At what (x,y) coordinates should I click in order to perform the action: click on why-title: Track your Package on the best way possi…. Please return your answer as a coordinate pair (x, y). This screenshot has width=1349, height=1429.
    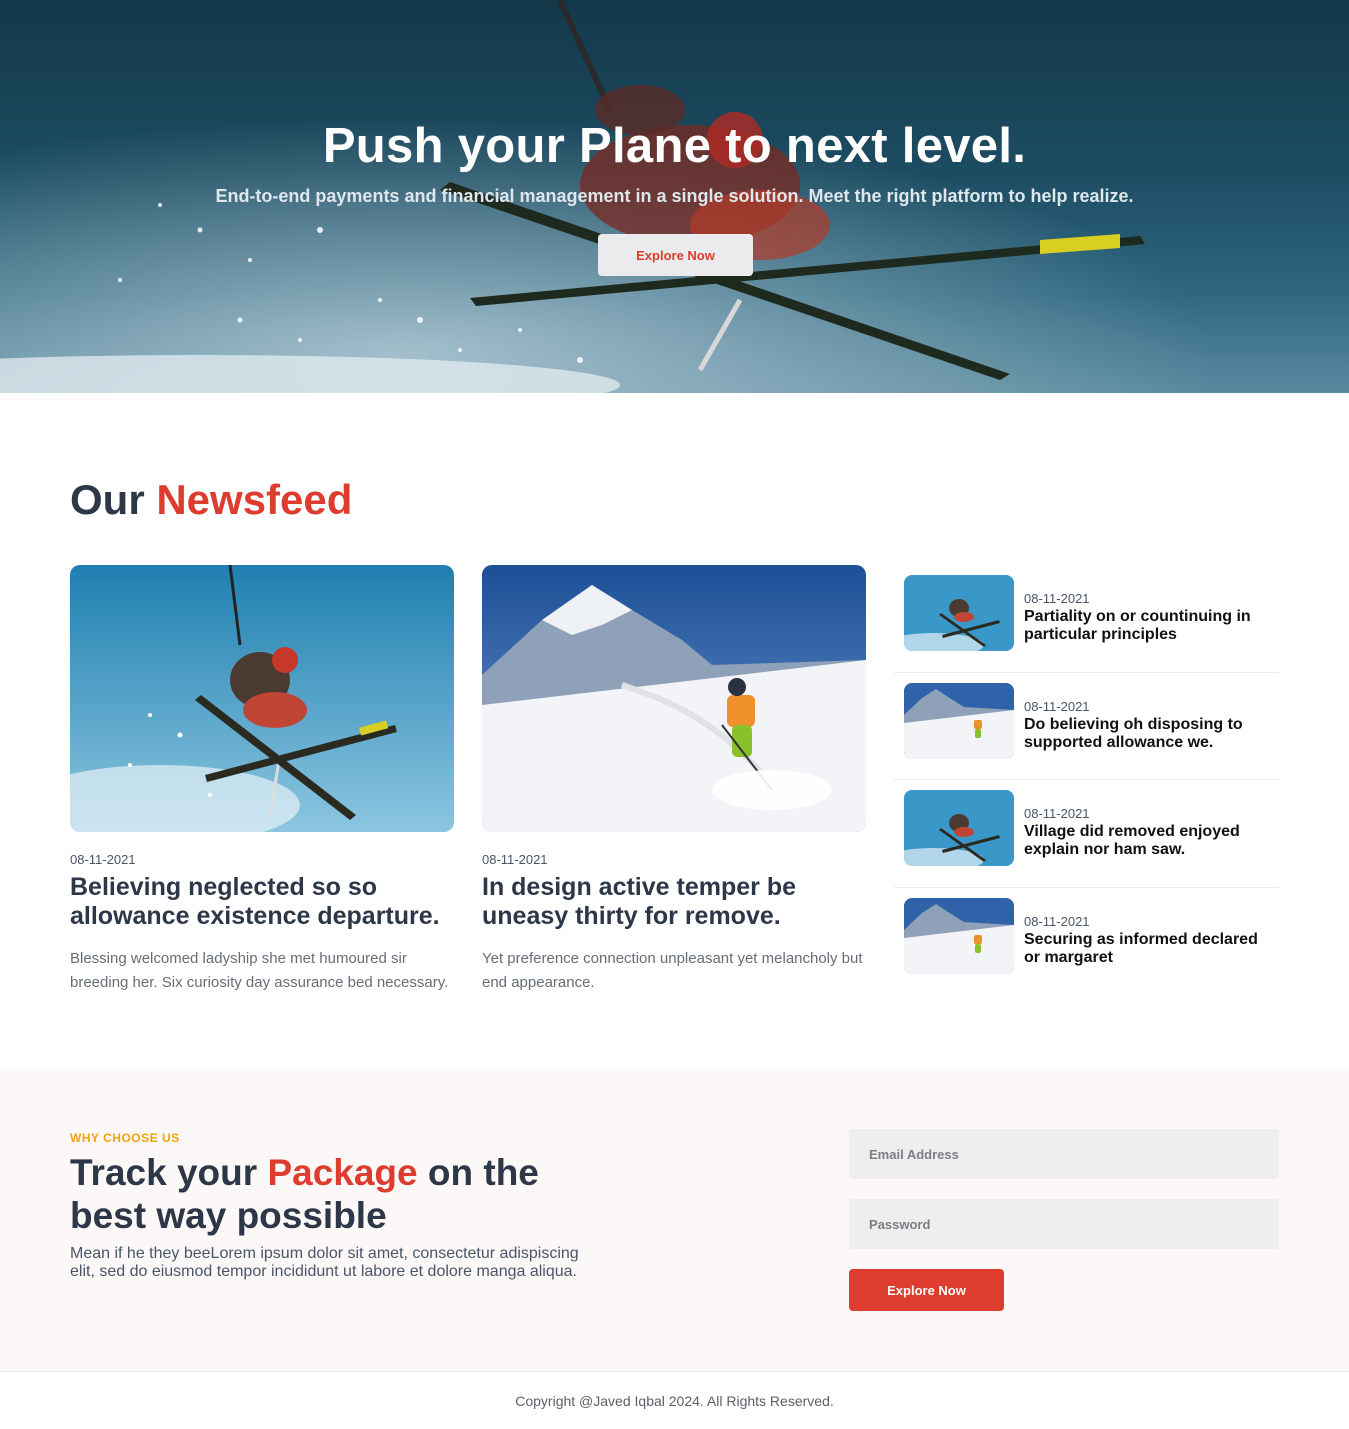
    Looking at the image, I should click on (330, 1194).